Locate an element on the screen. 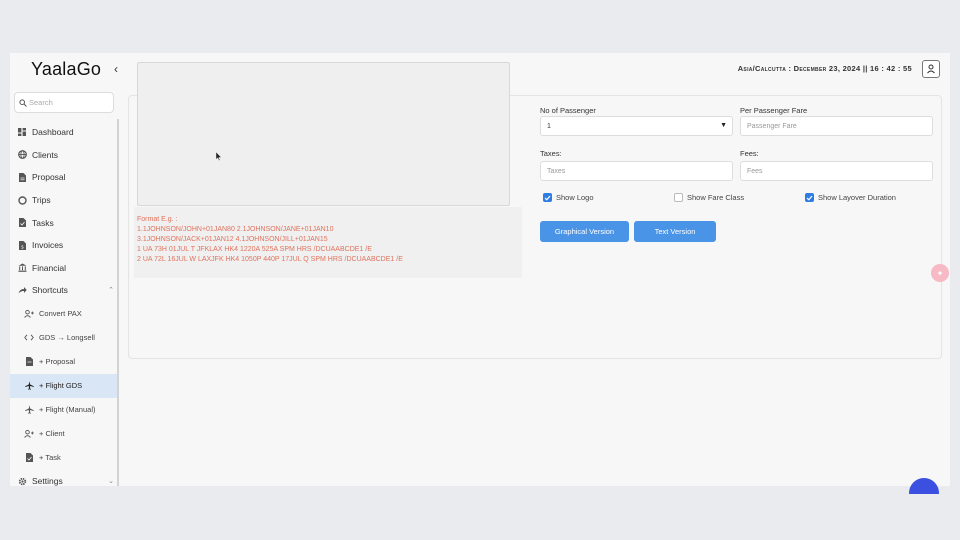 The width and height of the screenshot is (960, 540). shortcut-label: + Proposal is located at coordinates (57, 362).